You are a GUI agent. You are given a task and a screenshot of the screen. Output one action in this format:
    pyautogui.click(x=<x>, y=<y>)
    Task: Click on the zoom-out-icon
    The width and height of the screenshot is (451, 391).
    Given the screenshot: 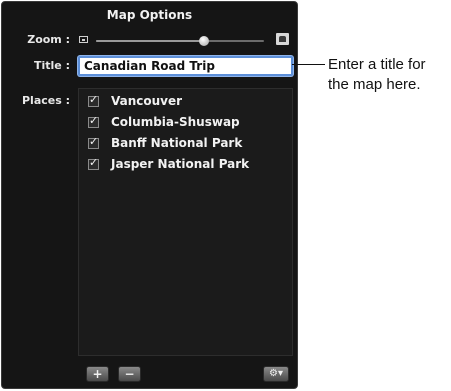 What is the action you would take?
    pyautogui.click(x=83, y=39)
    